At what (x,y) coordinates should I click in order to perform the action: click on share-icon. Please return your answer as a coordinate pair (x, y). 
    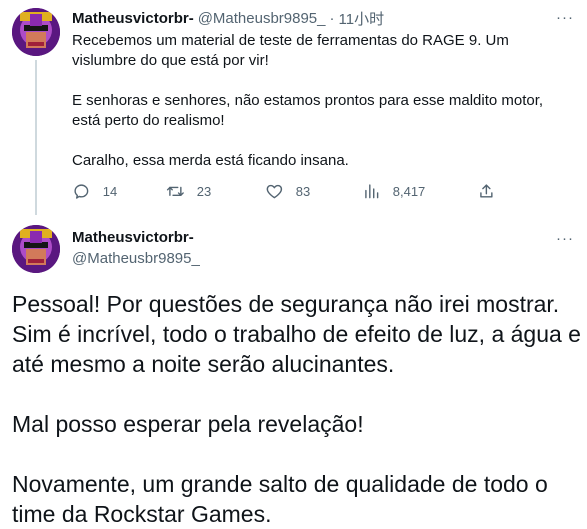
    Looking at the image, I should click on (486, 191).